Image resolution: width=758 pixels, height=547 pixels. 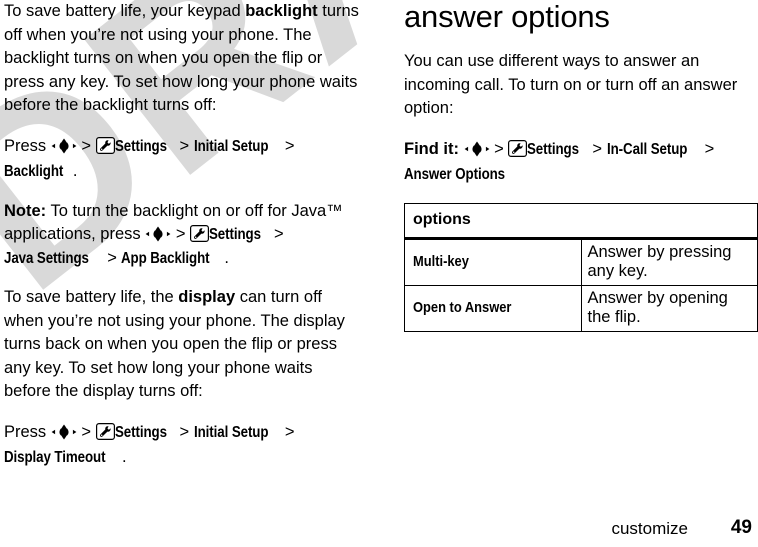 I want to click on find-it-sep1: >, so click(x=499, y=148).